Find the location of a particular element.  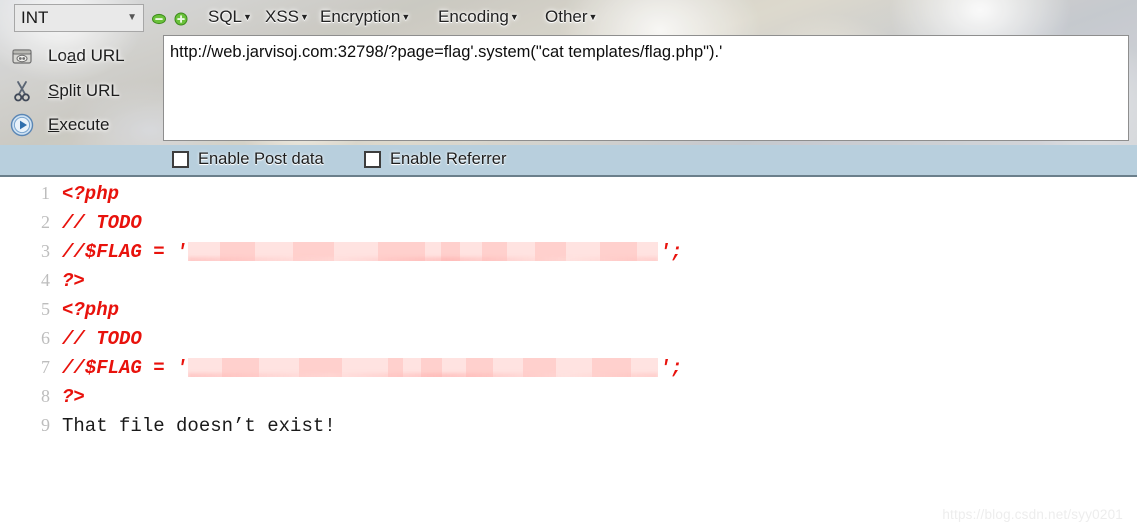

line-number: 6 is located at coordinates (45, 338).